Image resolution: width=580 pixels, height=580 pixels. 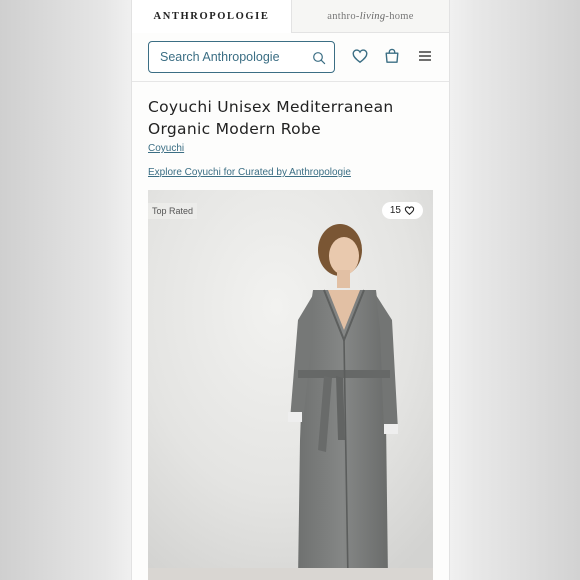 What do you see at coordinates (425, 56) in the screenshot?
I see `hamburger-menu-icon` at bounding box center [425, 56].